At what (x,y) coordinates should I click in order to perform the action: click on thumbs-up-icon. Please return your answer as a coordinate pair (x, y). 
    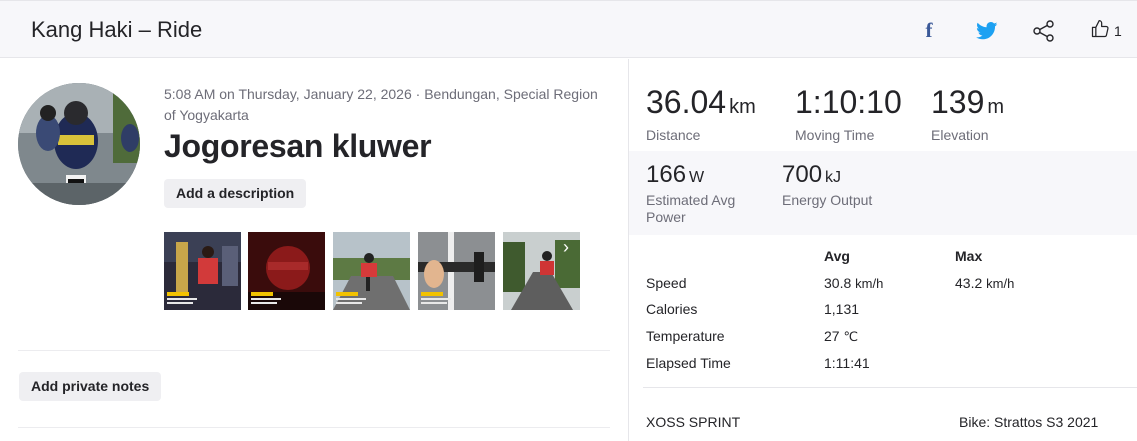
    Looking at the image, I should click on (1100, 31).